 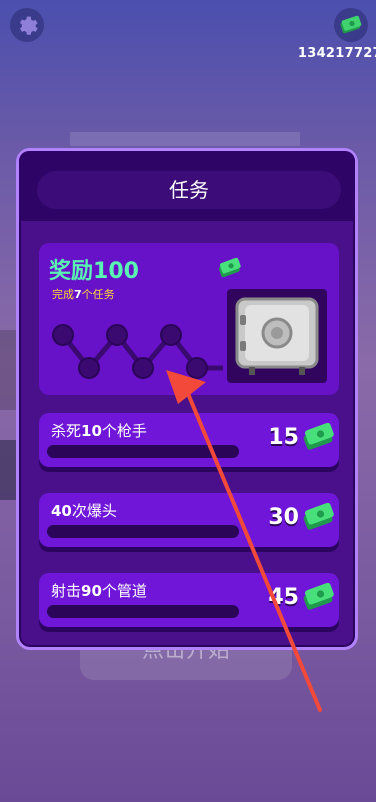 I want to click on panel-title: 任务, so click(x=189, y=190).